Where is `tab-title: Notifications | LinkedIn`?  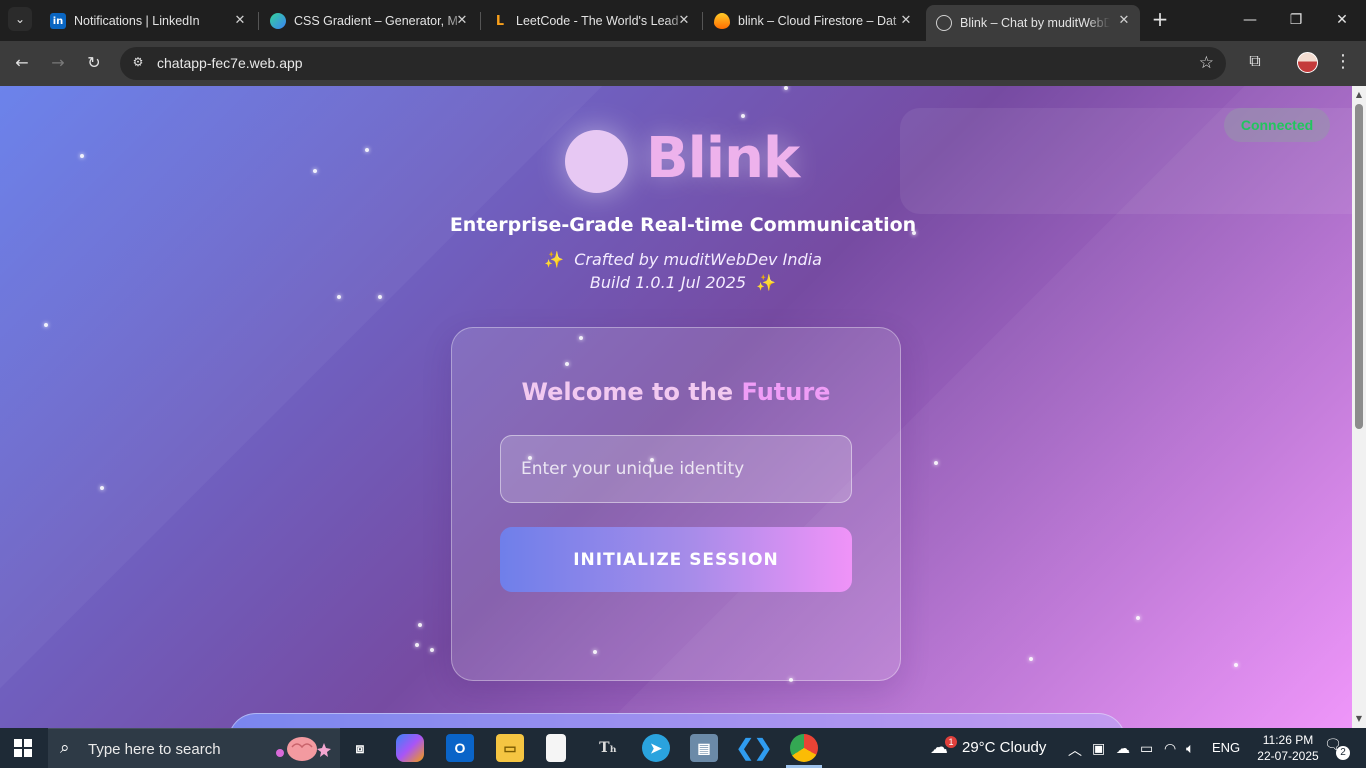 tab-title: Notifications | LinkedIn is located at coordinates (137, 21).